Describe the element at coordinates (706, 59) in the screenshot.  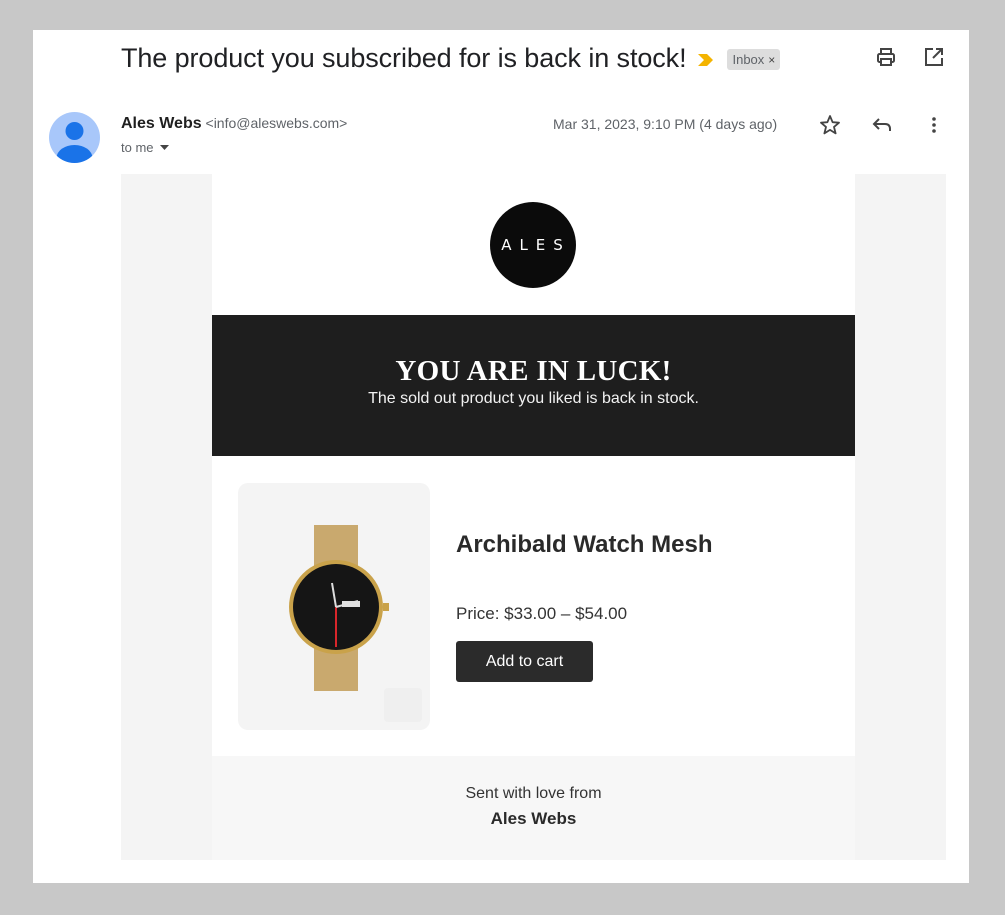
I see `importance-marker-icon` at that location.